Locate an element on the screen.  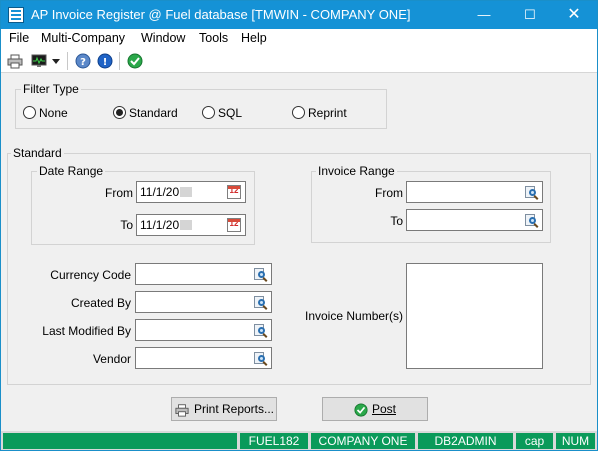
invoice-range-label: Invoice Range is located at coordinates (356, 171).